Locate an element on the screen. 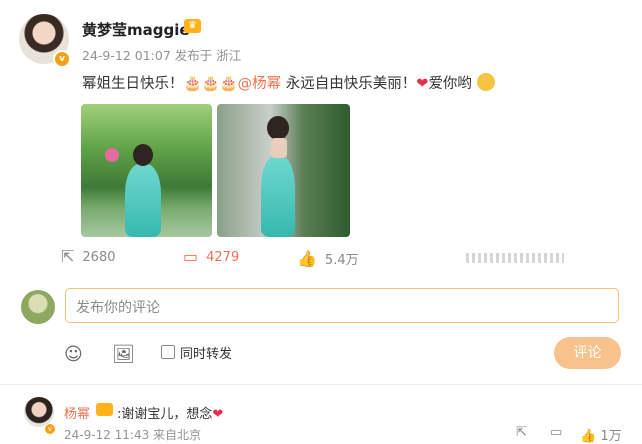 This screenshot has width=642, height=444. repost-button: ⇱ 2680 is located at coordinates (88, 257).